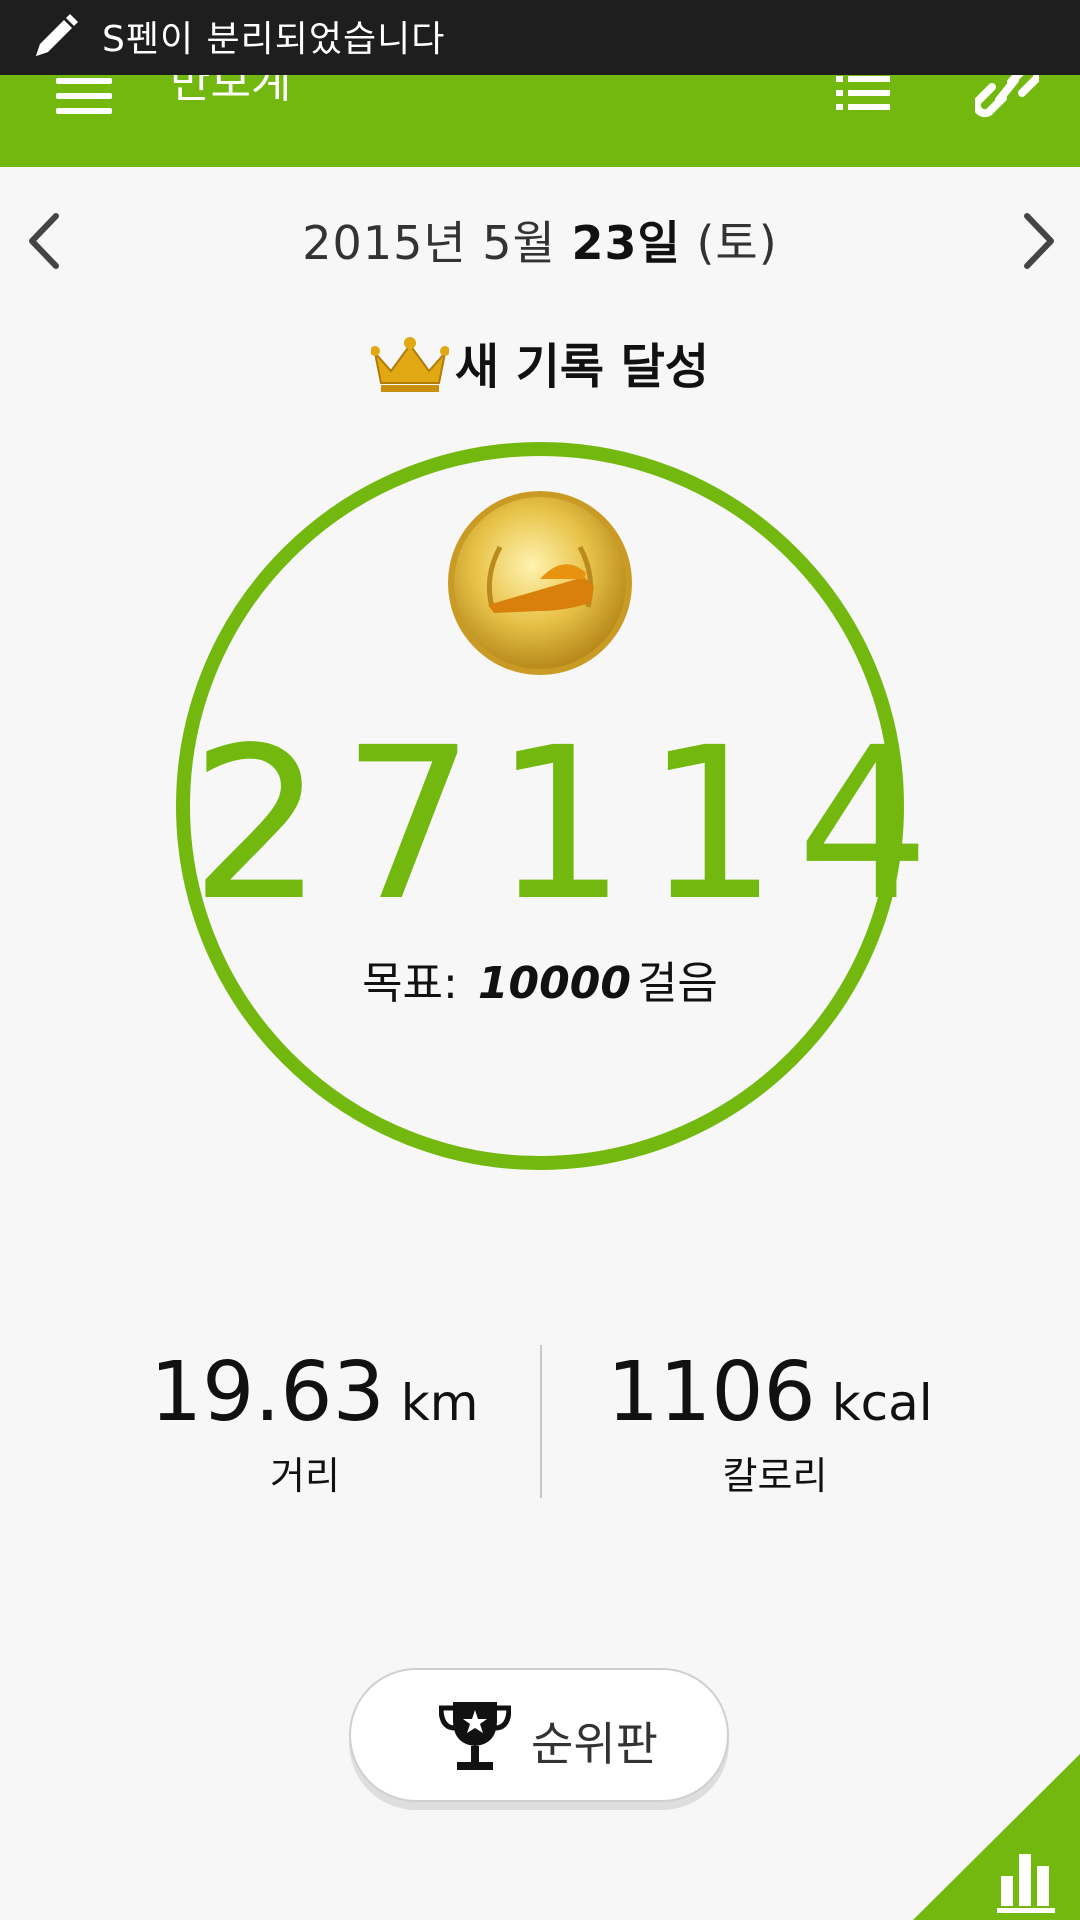 The image size is (1080, 1920). Describe the element at coordinates (582, 367) in the screenshot. I see `new-record-text: 새 기록 달성` at that location.